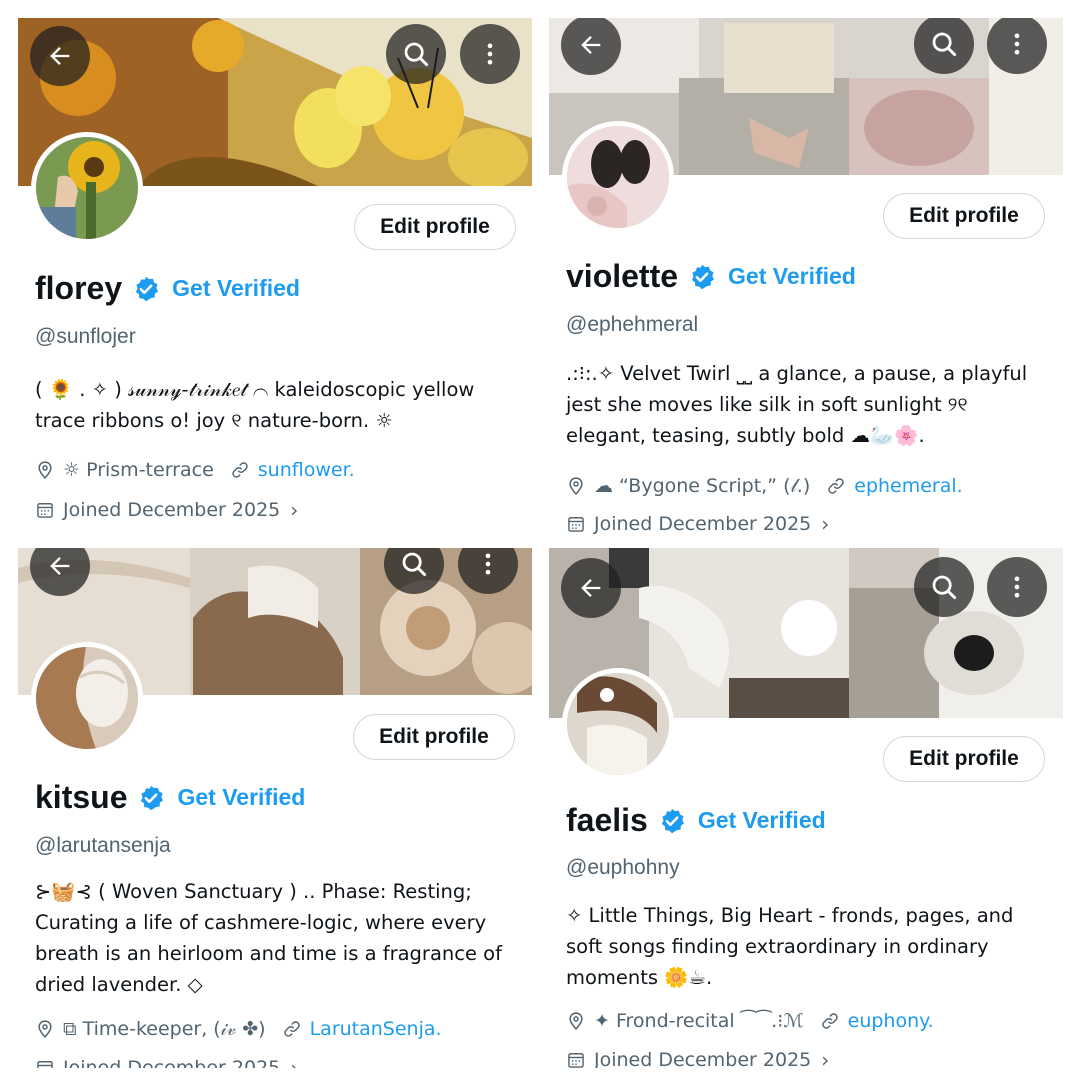 This screenshot has height=1080, width=1080. Describe the element at coordinates (138, 470) in the screenshot. I see `location-text: ☼ Prism-terrace` at that location.